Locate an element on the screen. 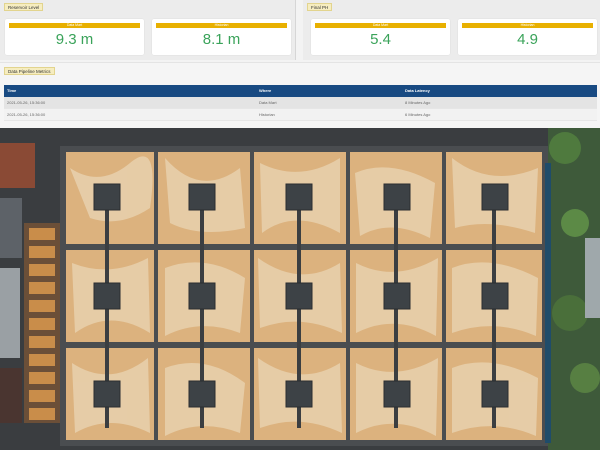 Image resolution: width=600 pixels, height=450 pixels. ph-historian-card: Historian 4.9 is located at coordinates (527, 37).